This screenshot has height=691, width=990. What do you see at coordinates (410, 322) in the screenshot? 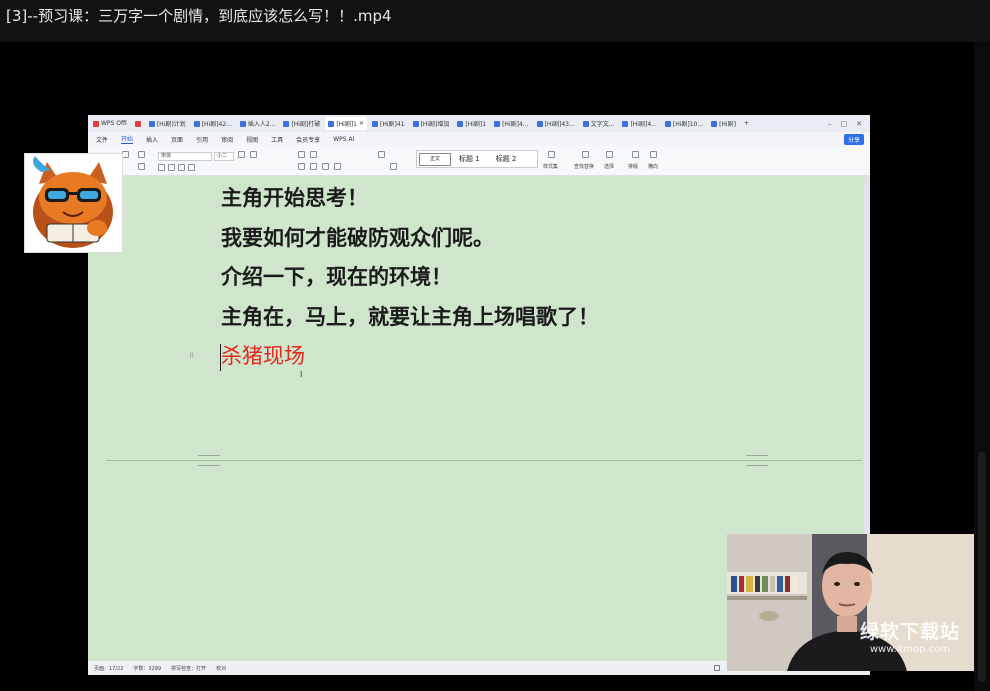
I see `doc-line: 主角在，马上，就要让主角上场唱歌了！` at bounding box center [410, 322].